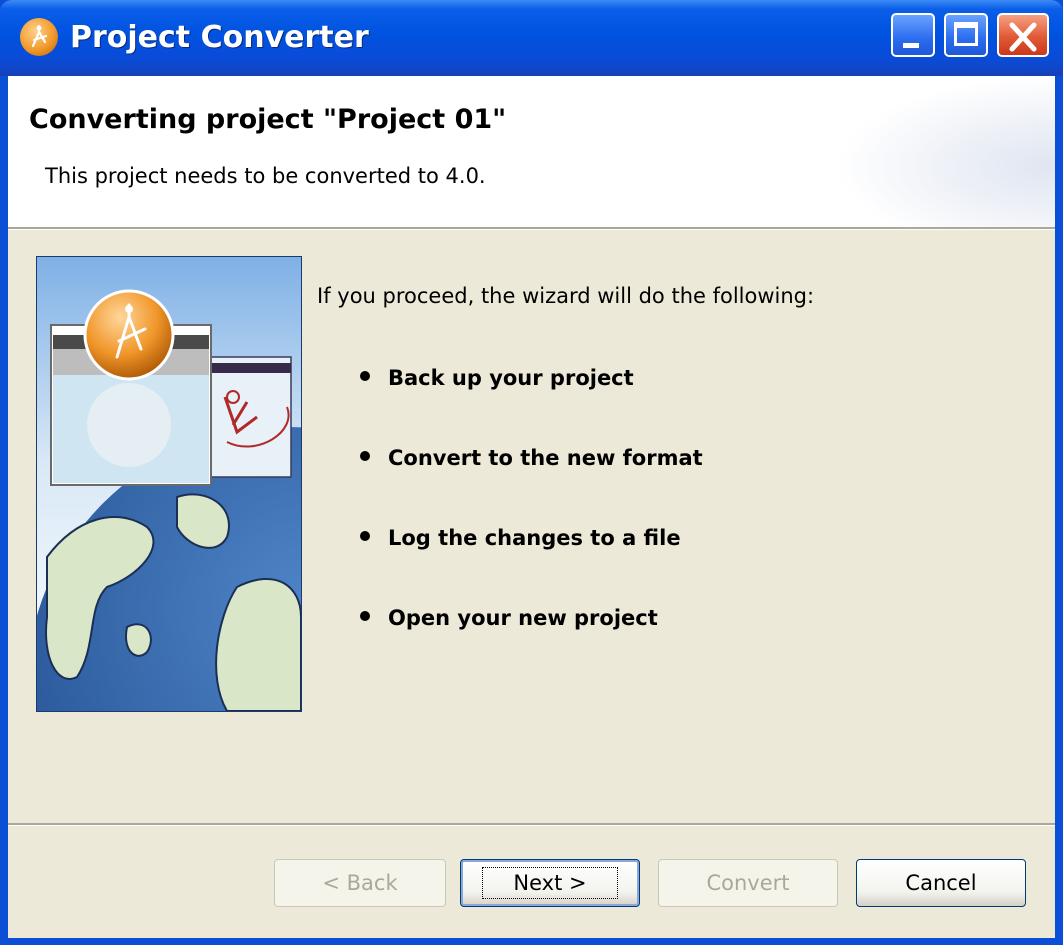 The width and height of the screenshot is (1063, 945). Describe the element at coordinates (531, 38) in the screenshot. I see `title-bar: Project Converter` at that location.